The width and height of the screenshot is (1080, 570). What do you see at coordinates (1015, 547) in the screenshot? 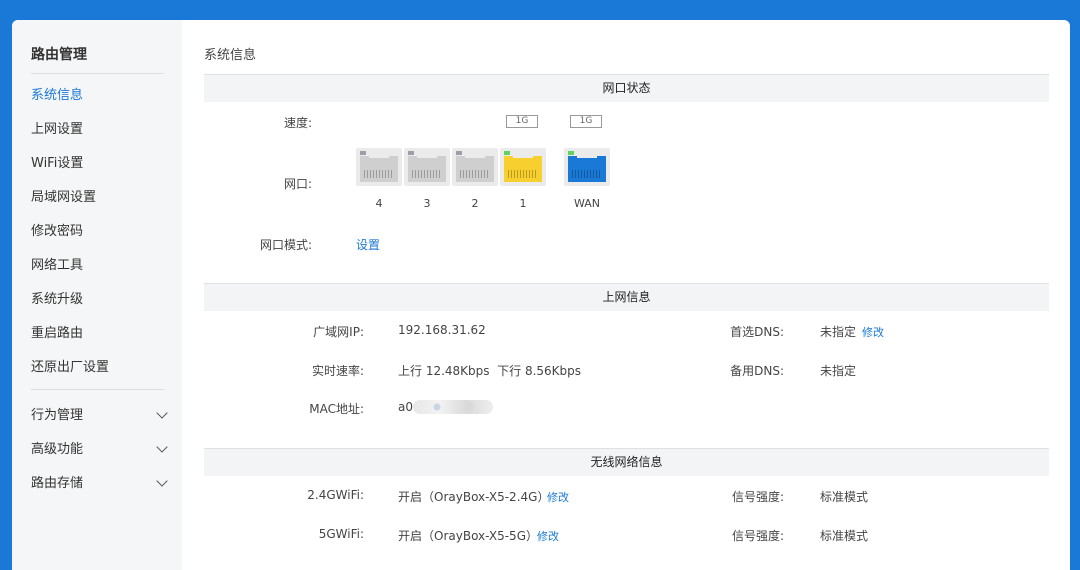
I see `watermark: 什么值得买` at bounding box center [1015, 547].